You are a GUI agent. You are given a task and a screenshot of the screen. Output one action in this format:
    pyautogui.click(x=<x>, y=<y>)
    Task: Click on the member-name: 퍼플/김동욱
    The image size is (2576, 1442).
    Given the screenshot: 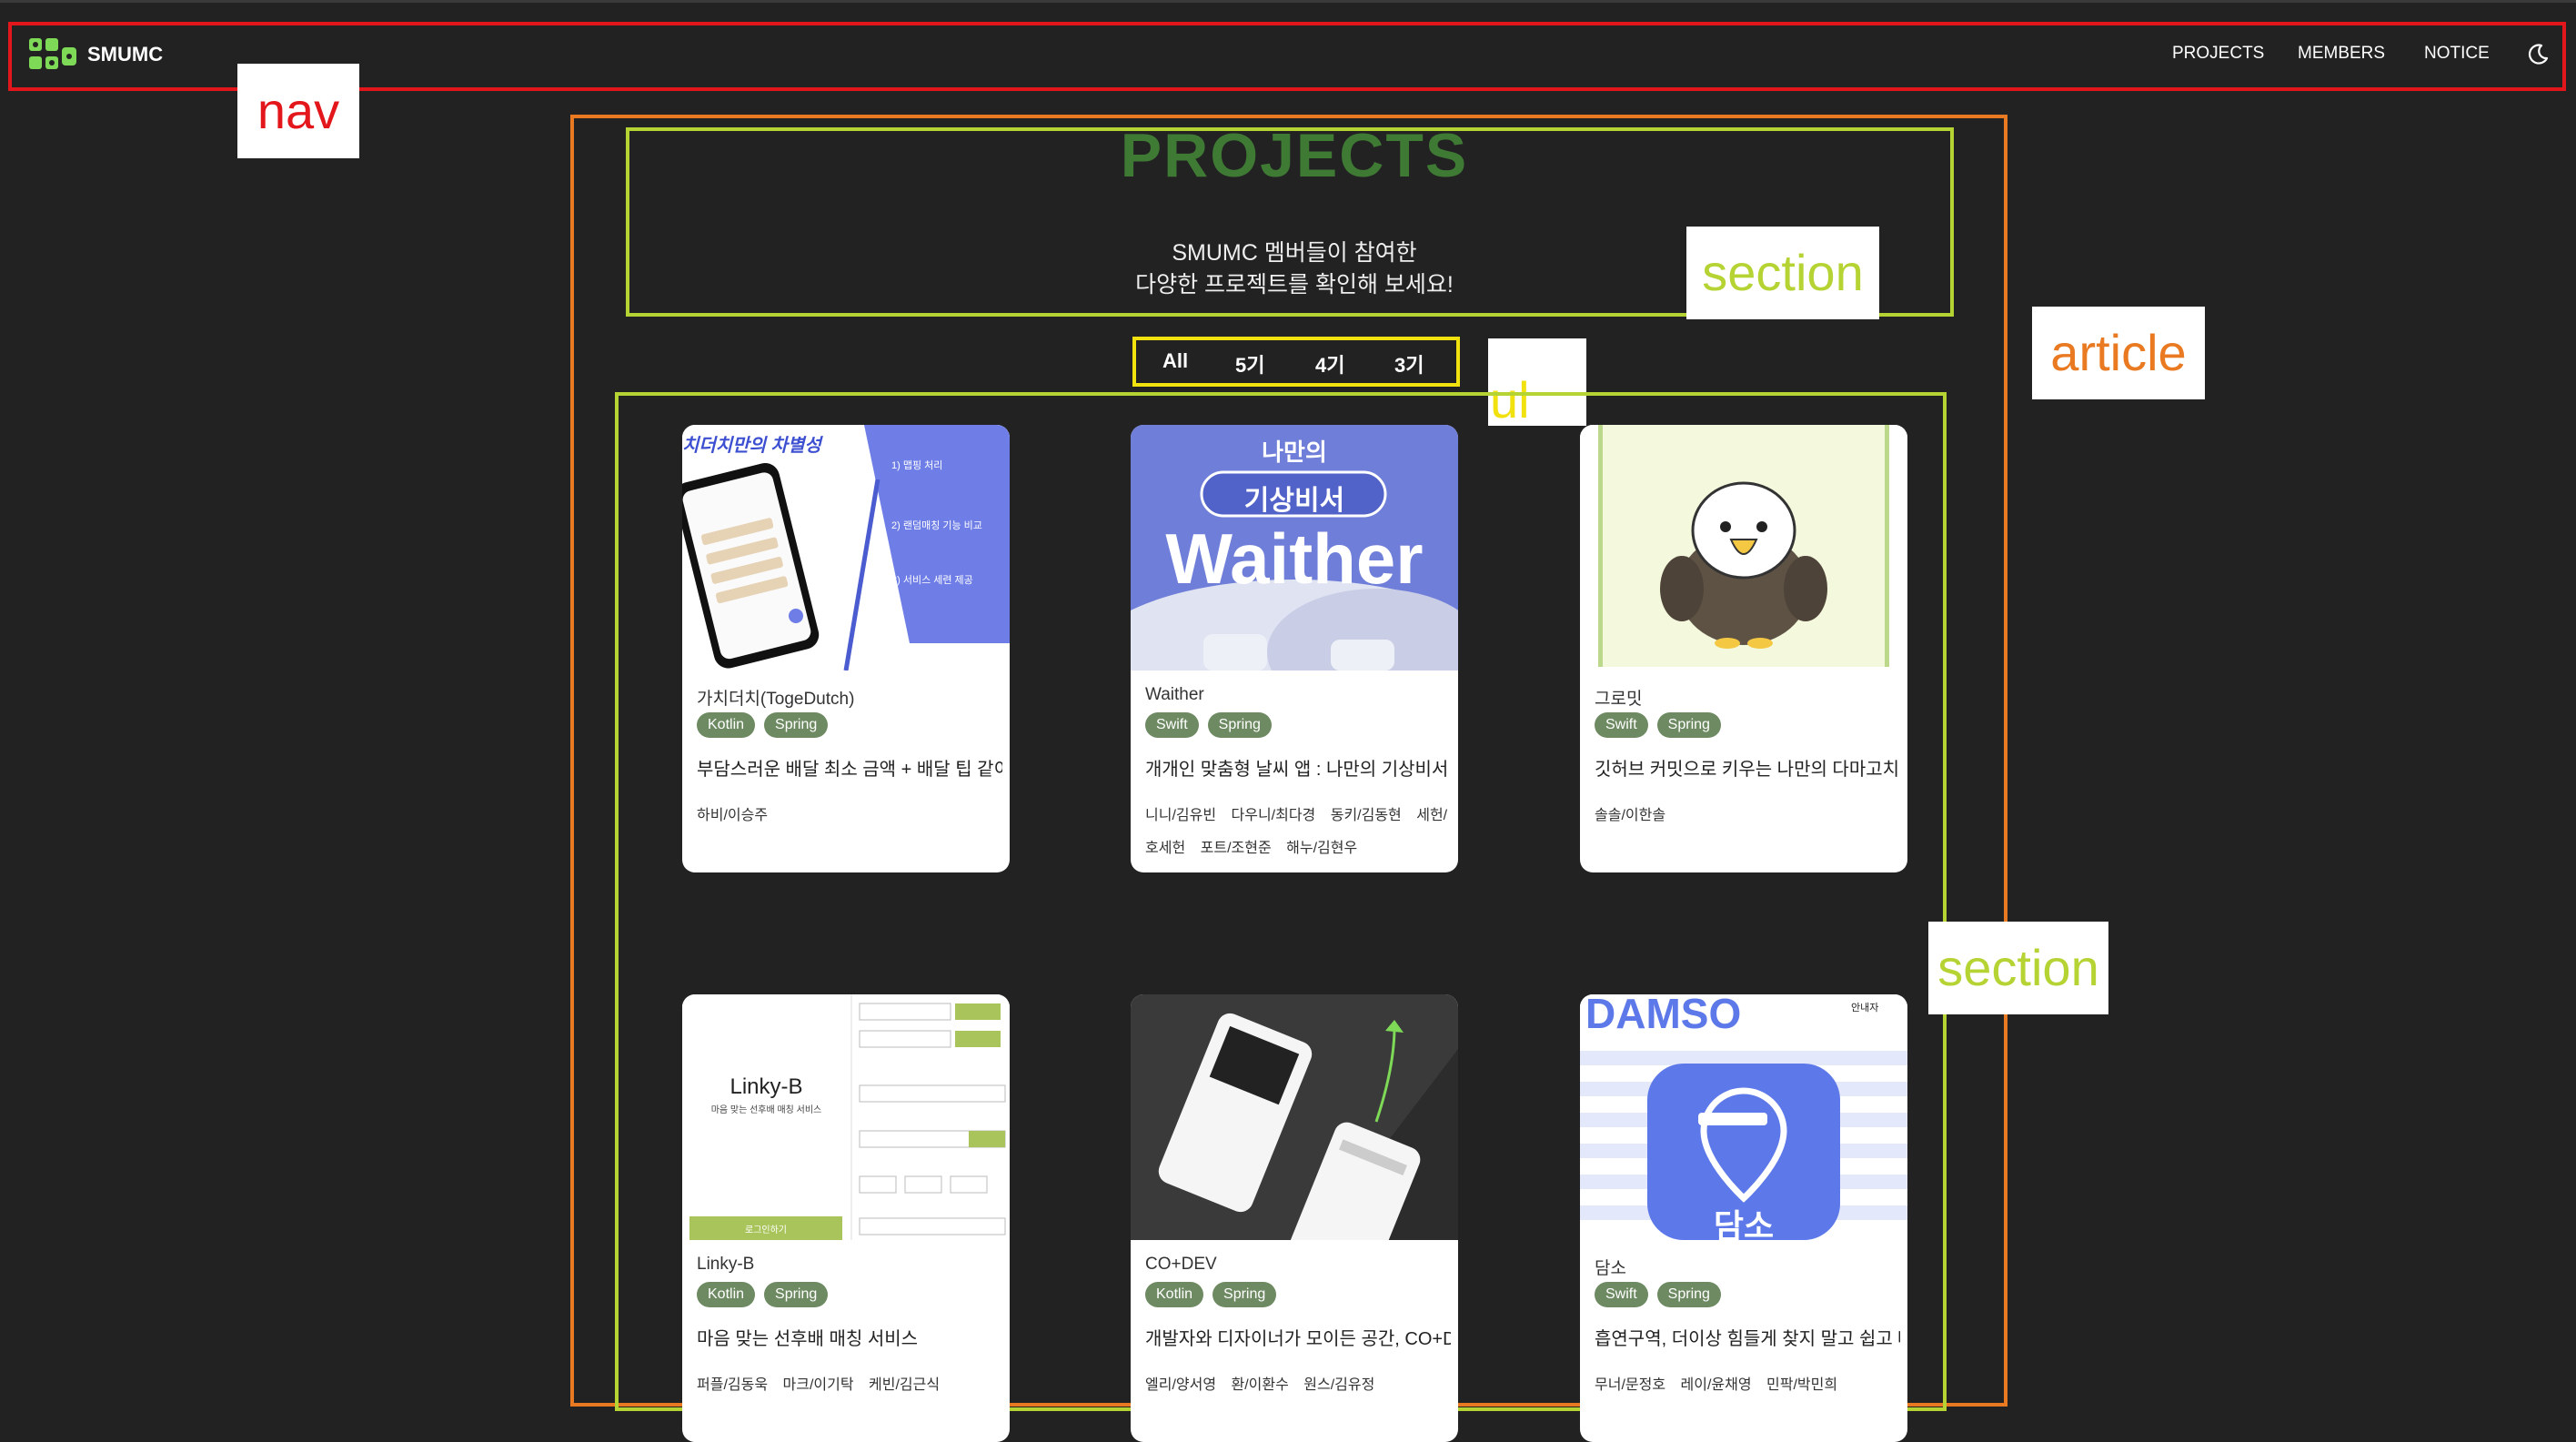 What is the action you would take?
    pyautogui.click(x=733, y=1385)
    